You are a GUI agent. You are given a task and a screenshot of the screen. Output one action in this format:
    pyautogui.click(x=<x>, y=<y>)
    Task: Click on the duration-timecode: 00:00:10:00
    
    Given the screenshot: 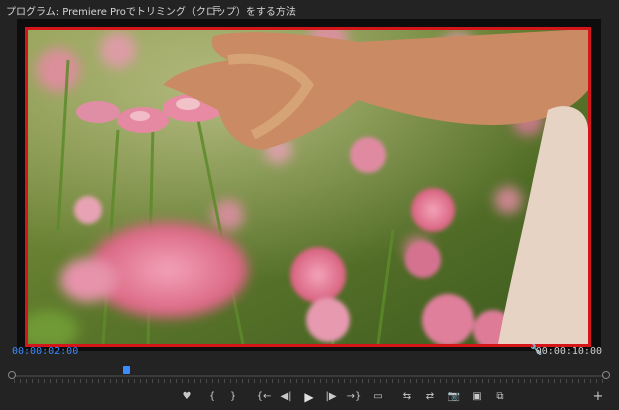 What is the action you would take?
    pyautogui.click(x=568, y=351)
    